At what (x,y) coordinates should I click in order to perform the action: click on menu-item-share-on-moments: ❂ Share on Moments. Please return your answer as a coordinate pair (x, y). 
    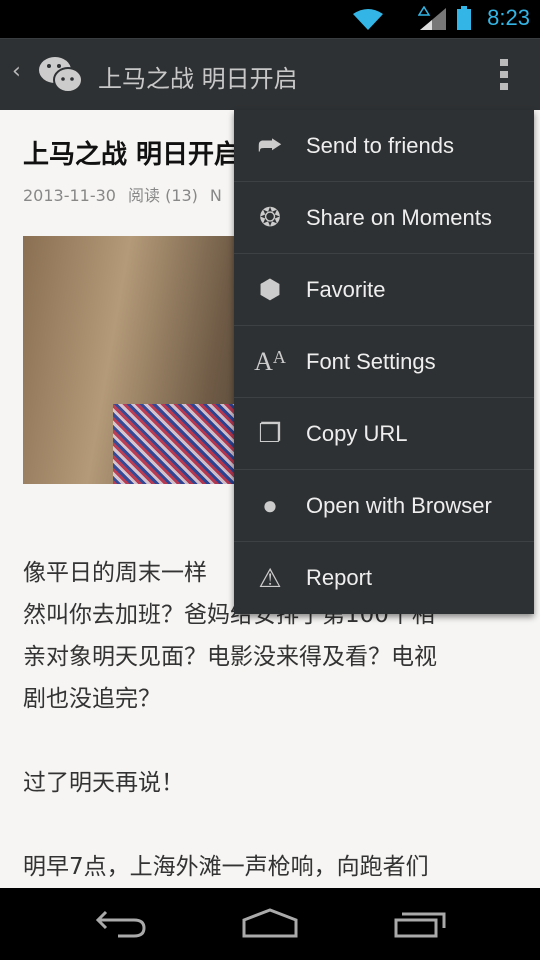
    Looking at the image, I should click on (384, 218).